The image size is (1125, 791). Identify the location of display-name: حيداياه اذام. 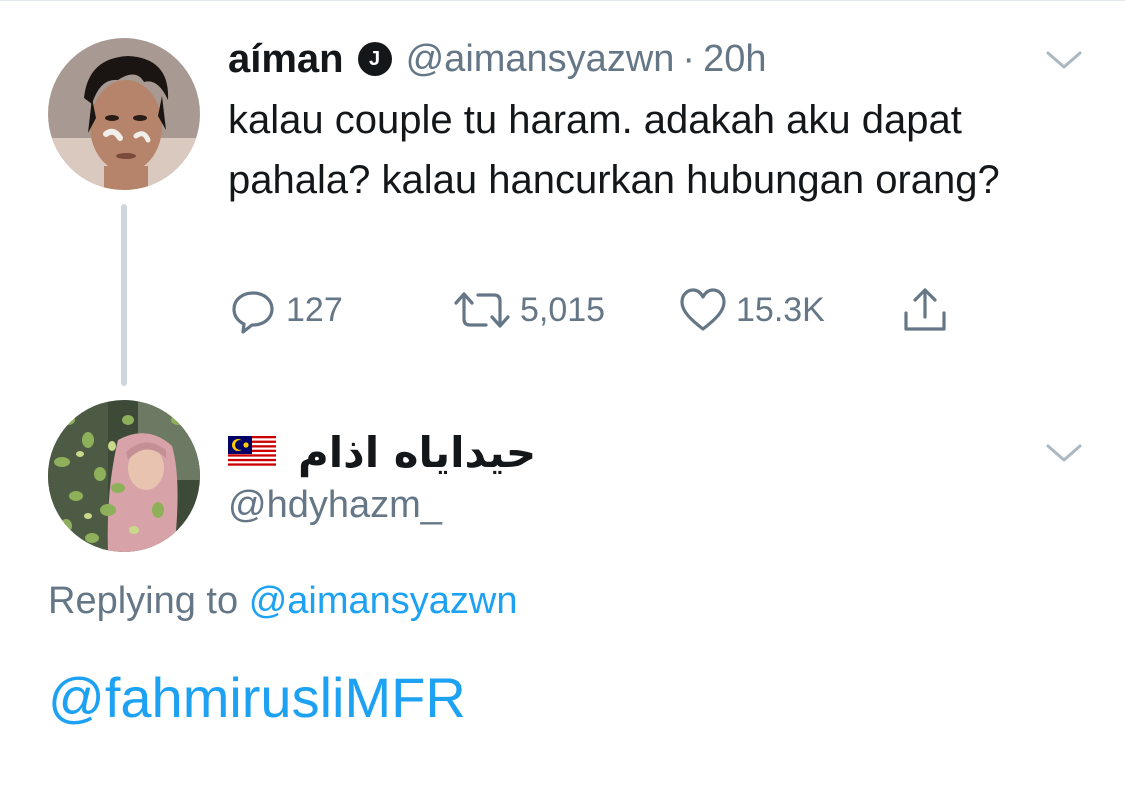
(417, 452).